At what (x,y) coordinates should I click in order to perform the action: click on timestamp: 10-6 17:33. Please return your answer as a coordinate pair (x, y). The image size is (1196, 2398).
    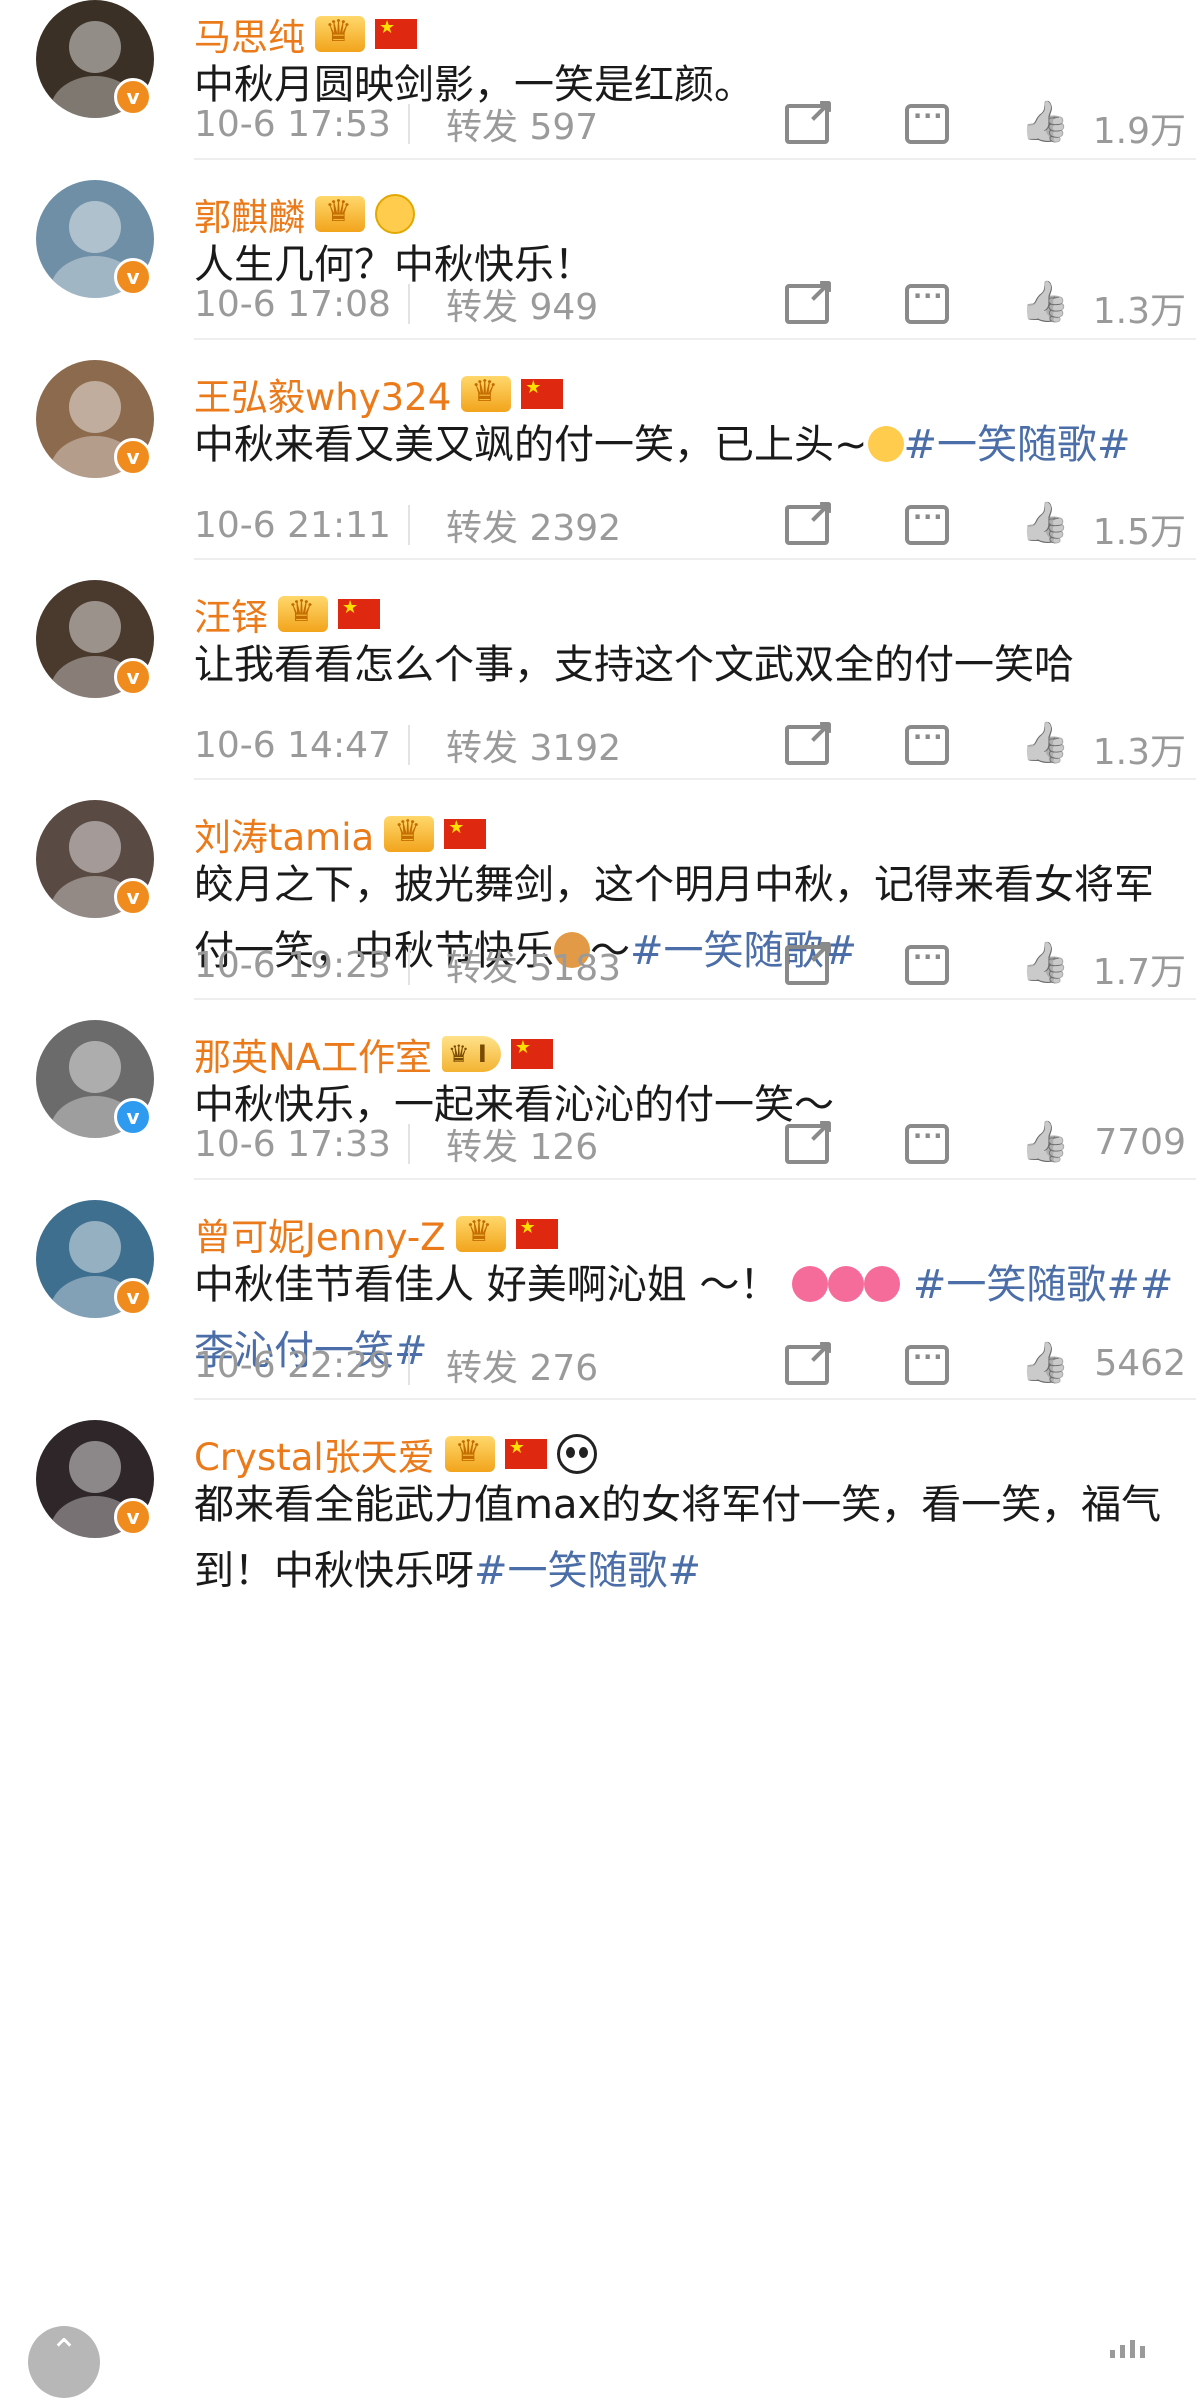
    Looking at the image, I should click on (292, 1144).